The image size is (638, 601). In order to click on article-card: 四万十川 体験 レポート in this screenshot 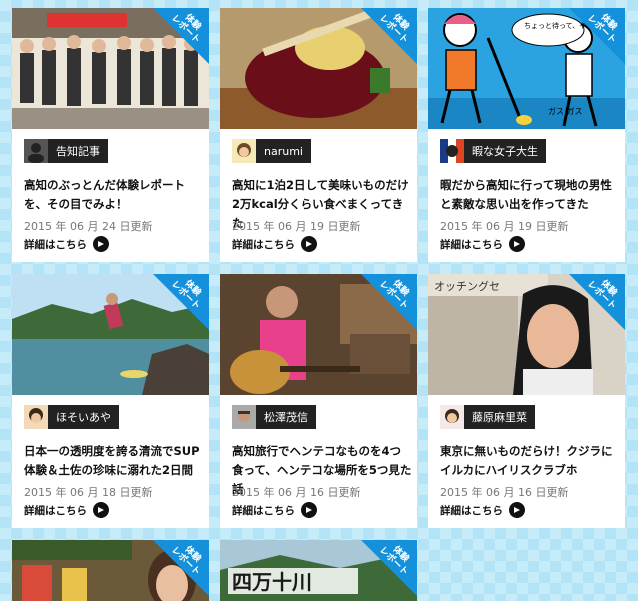, I will do `click(318, 570)`.